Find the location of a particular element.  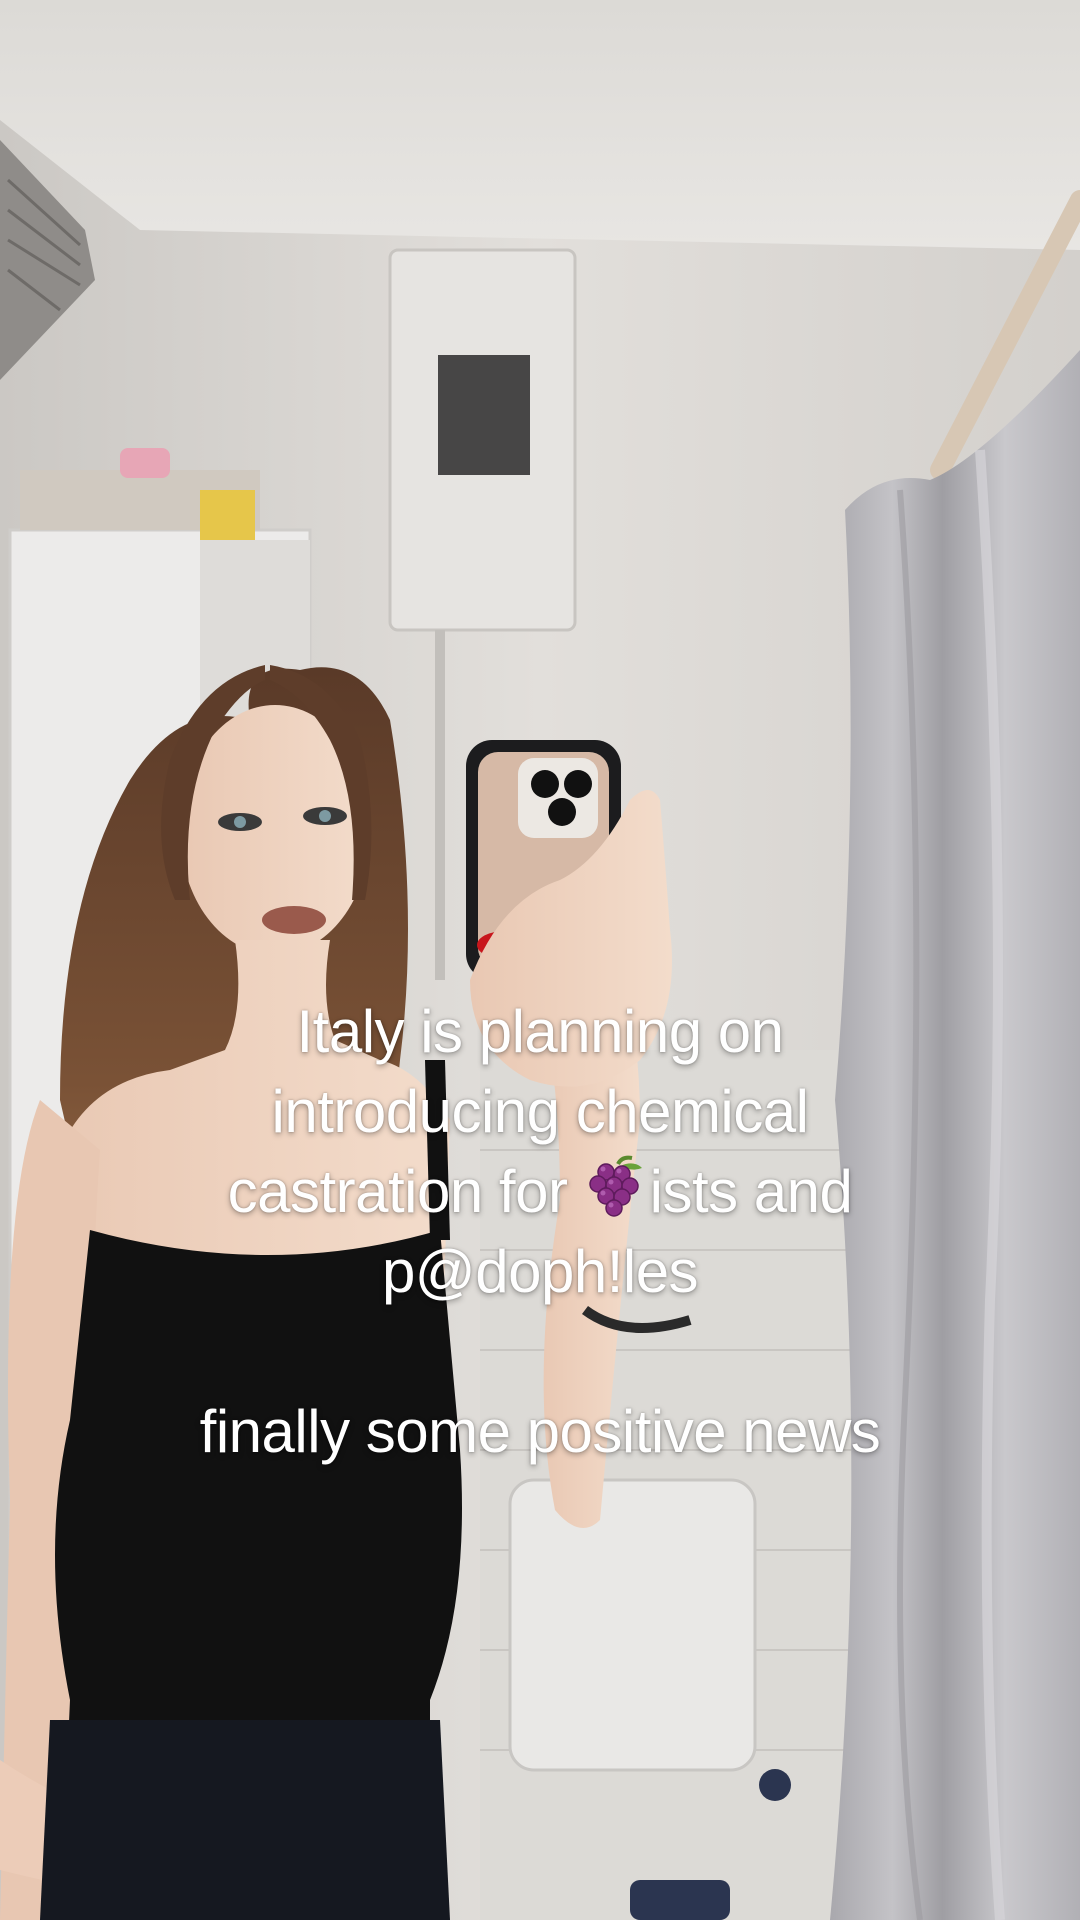

caption-line-3: castration for ists and is located at coordinates (540, 1192).